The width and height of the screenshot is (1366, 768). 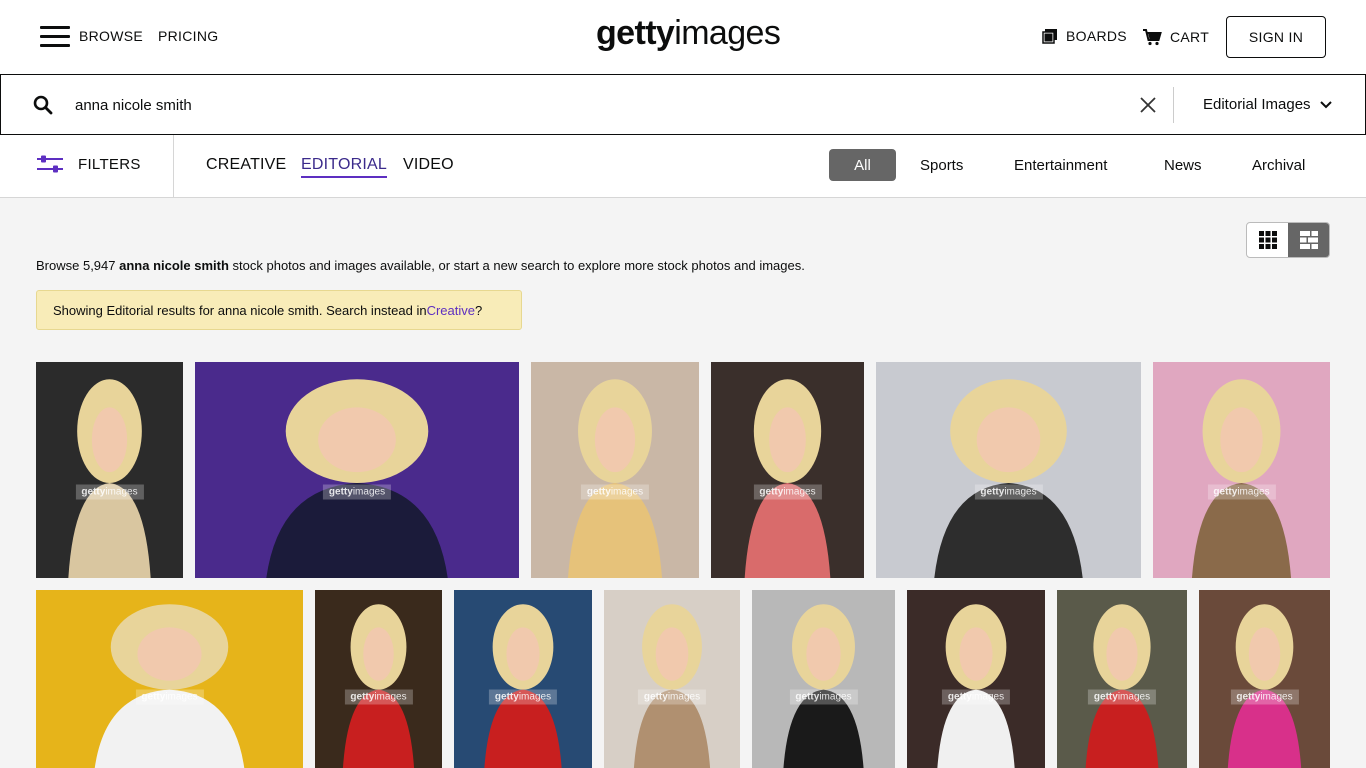 What do you see at coordinates (173, 166) in the screenshot?
I see `filter-divider` at bounding box center [173, 166].